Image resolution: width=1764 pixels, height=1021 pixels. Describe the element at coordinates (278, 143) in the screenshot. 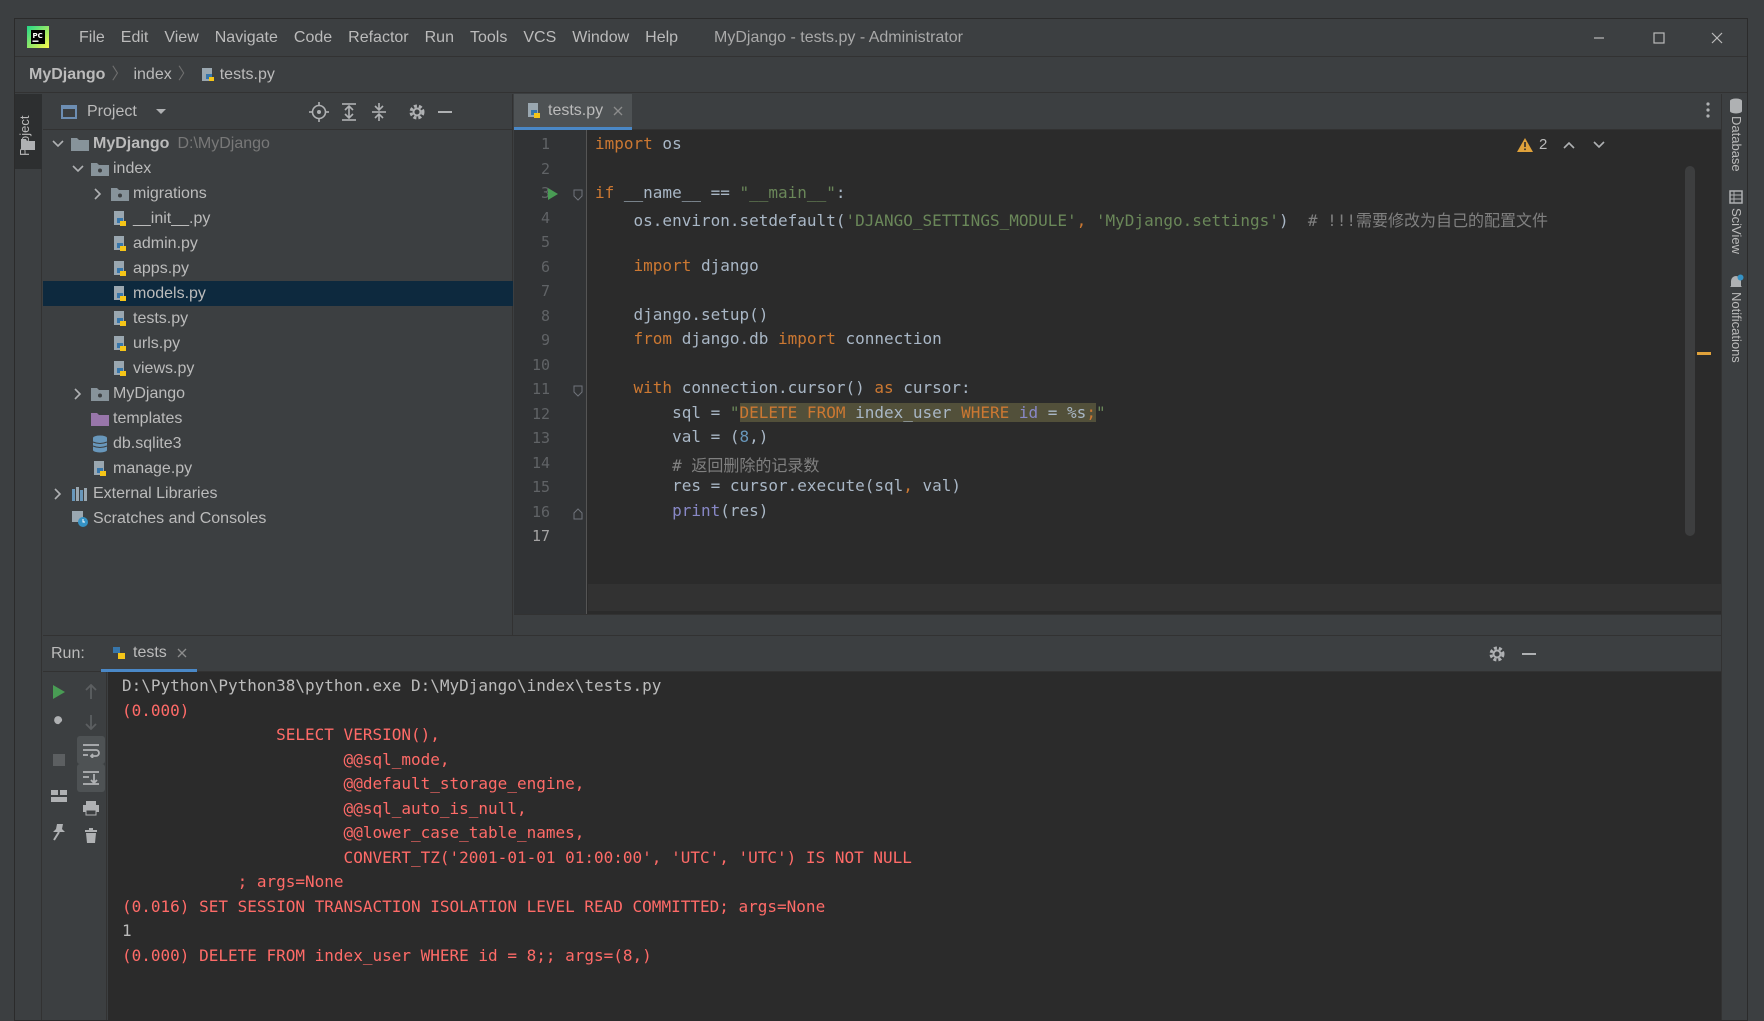

I see `tree-item-project-root: MyDjango D:\MyDjango` at that location.